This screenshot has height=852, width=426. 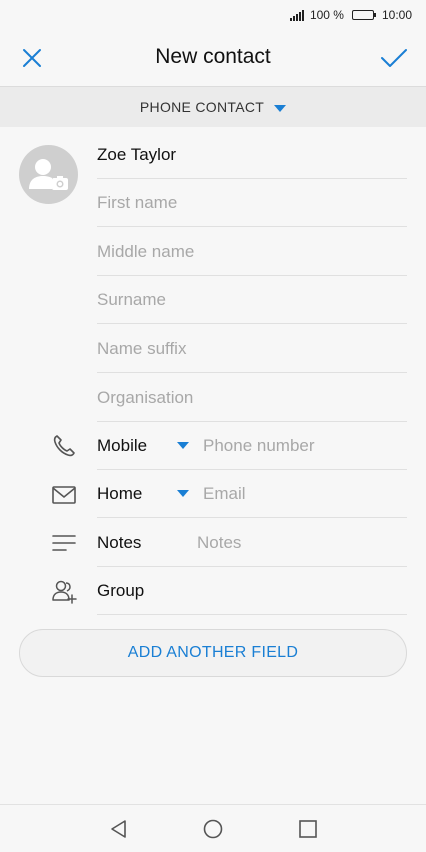 What do you see at coordinates (213, 15) in the screenshot?
I see `status-bar: 100 % 10:00` at bounding box center [213, 15].